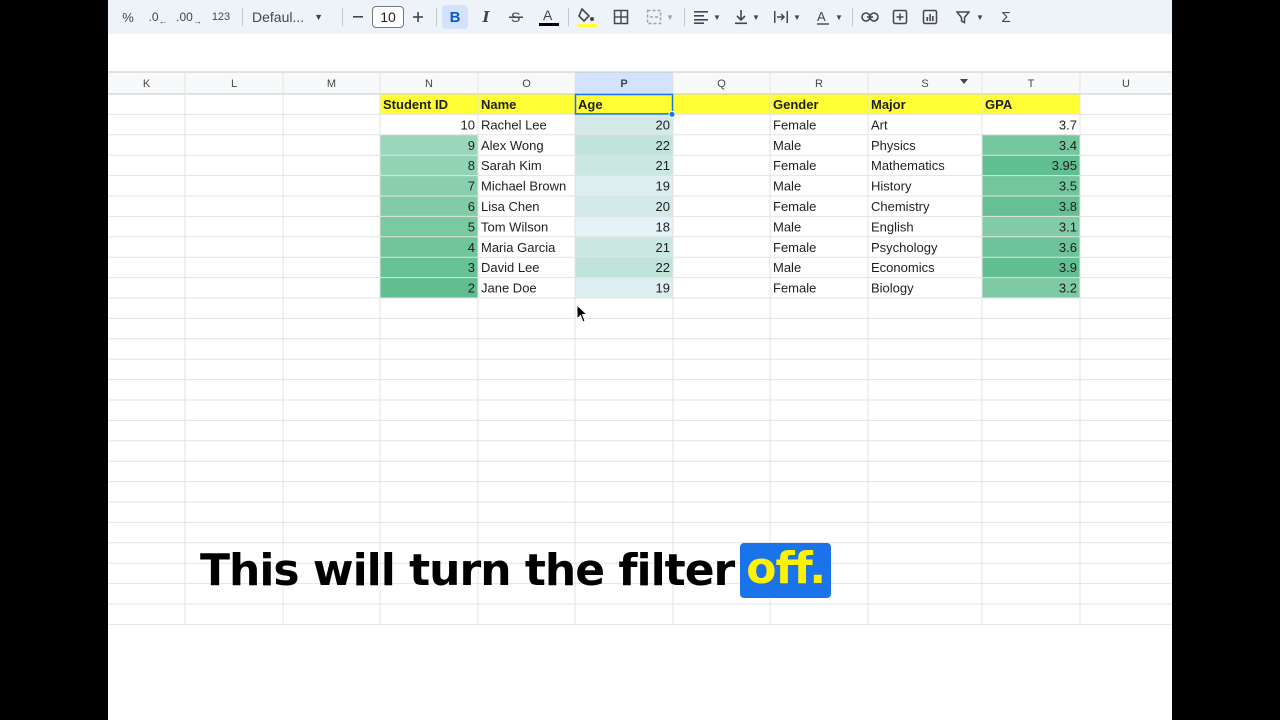 This screenshot has width=1280, height=720. I want to click on strikethrough-button: S, so click(516, 17).